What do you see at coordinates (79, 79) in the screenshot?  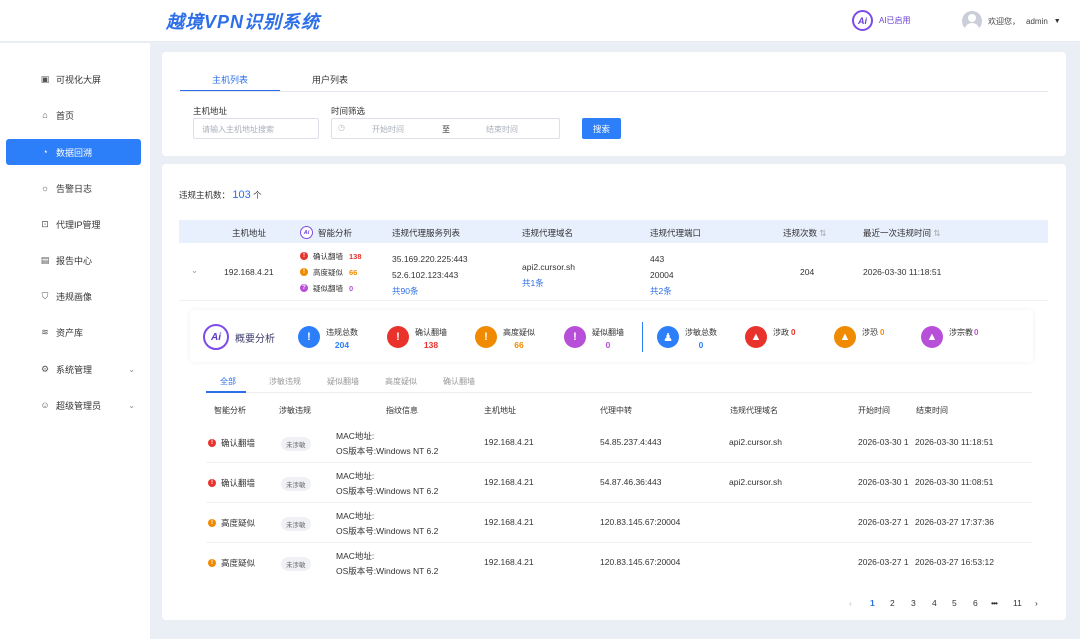 I see `sidebar-item-label: 可视化大屏` at bounding box center [79, 79].